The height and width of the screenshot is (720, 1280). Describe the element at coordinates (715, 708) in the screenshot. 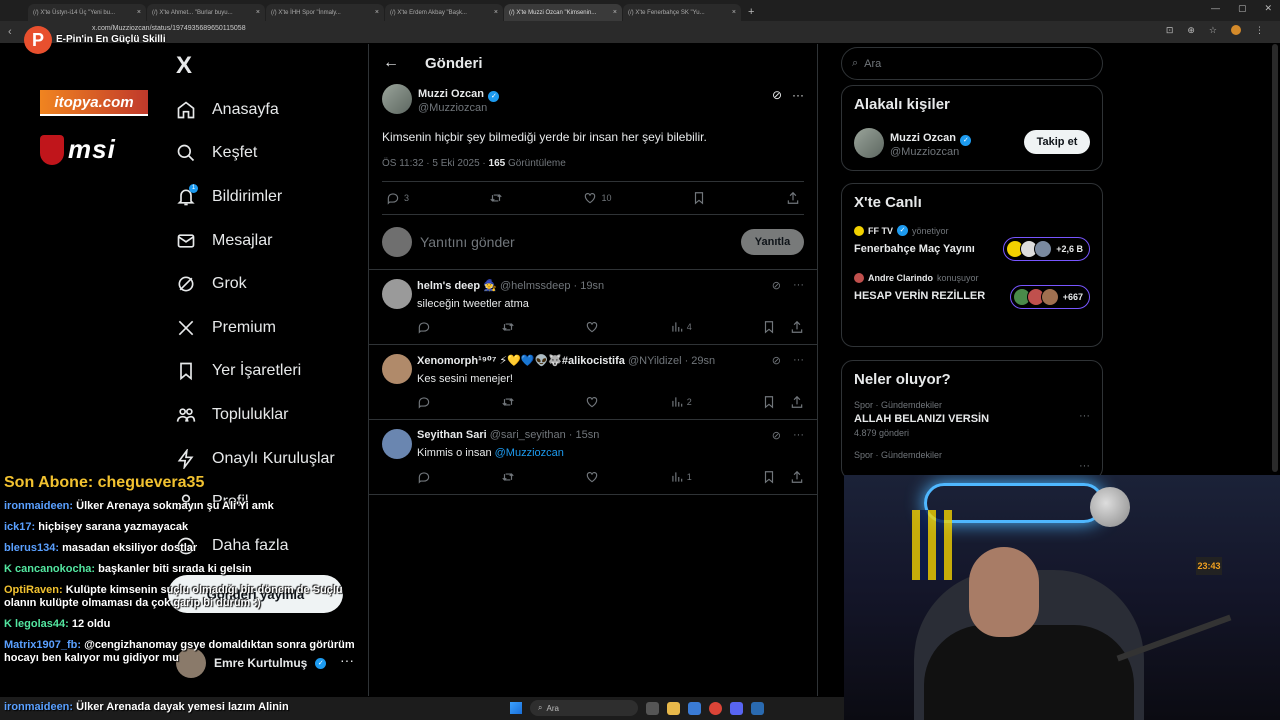

I see `chrome-icon` at that location.